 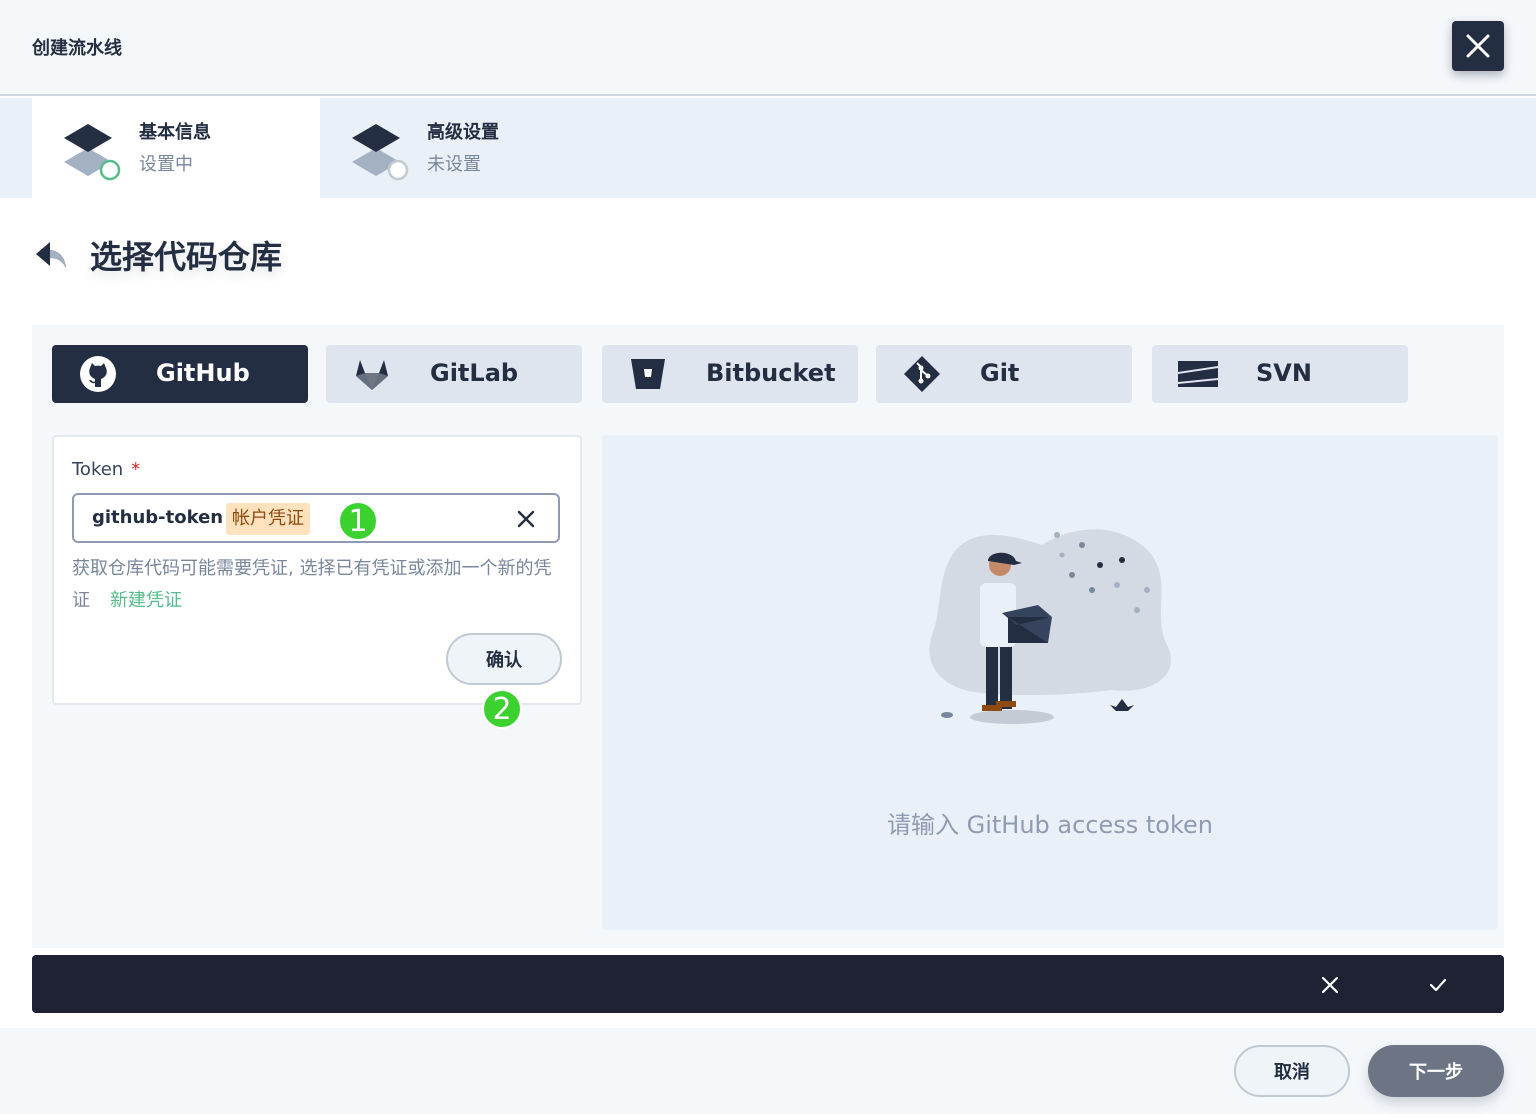 What do you see at coordinates (768, 48) in the screenshot?
I see `modal-header: 创建流水线` at bounding box center [768, 48].